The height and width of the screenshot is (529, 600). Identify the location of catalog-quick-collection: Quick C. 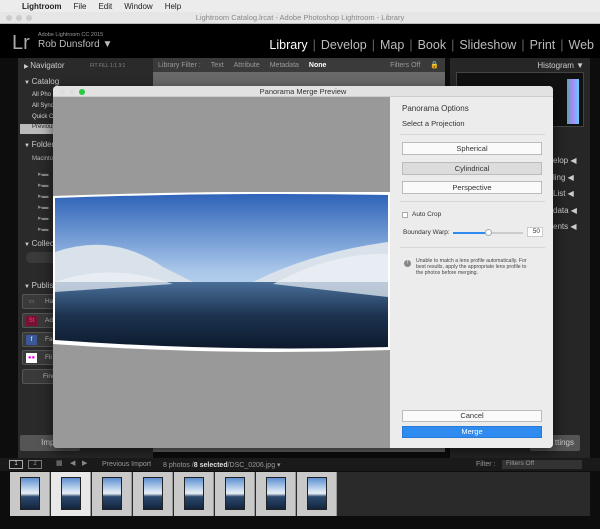
(42, 117).